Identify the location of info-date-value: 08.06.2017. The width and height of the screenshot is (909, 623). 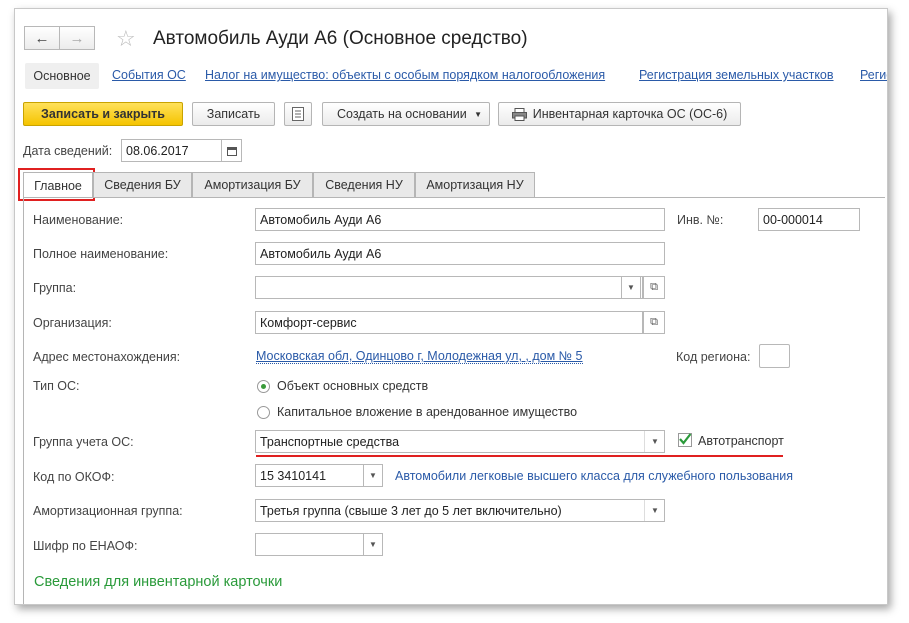
(157, 150).